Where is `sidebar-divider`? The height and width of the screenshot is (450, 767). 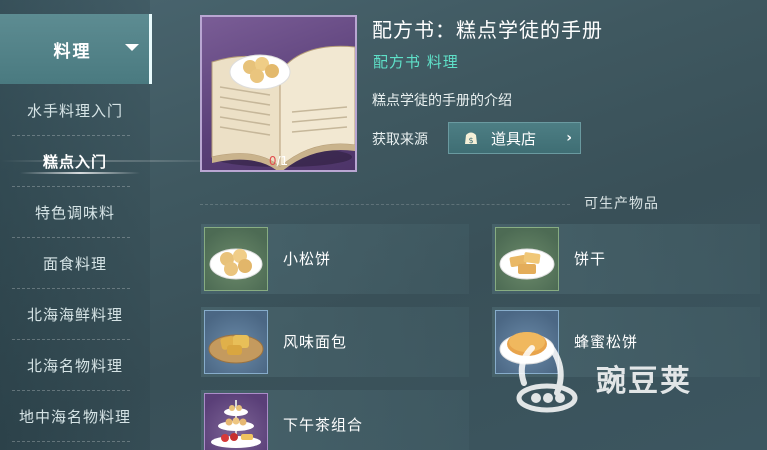 sidebar-divider is located at coordinates (71, 441).